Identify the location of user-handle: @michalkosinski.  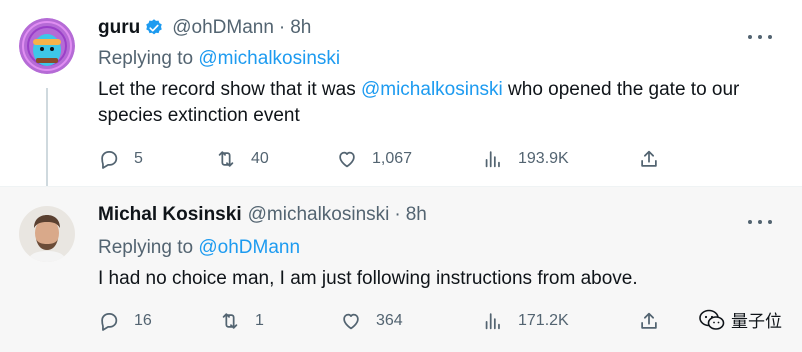
(319, 215).